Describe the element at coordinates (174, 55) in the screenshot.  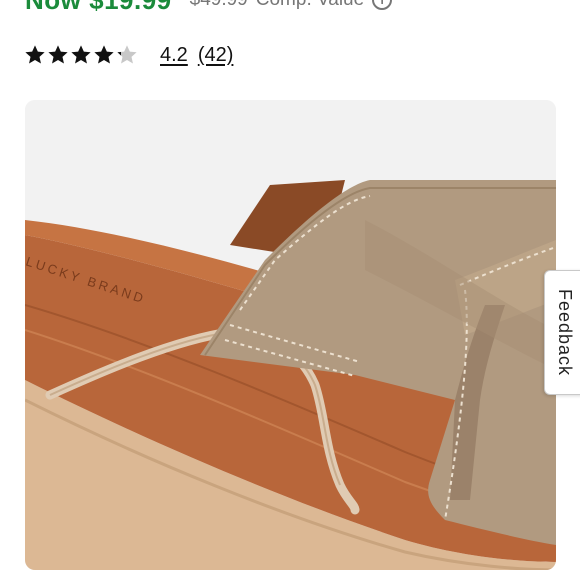
I see `rating-value-link: 4.2` at that location.